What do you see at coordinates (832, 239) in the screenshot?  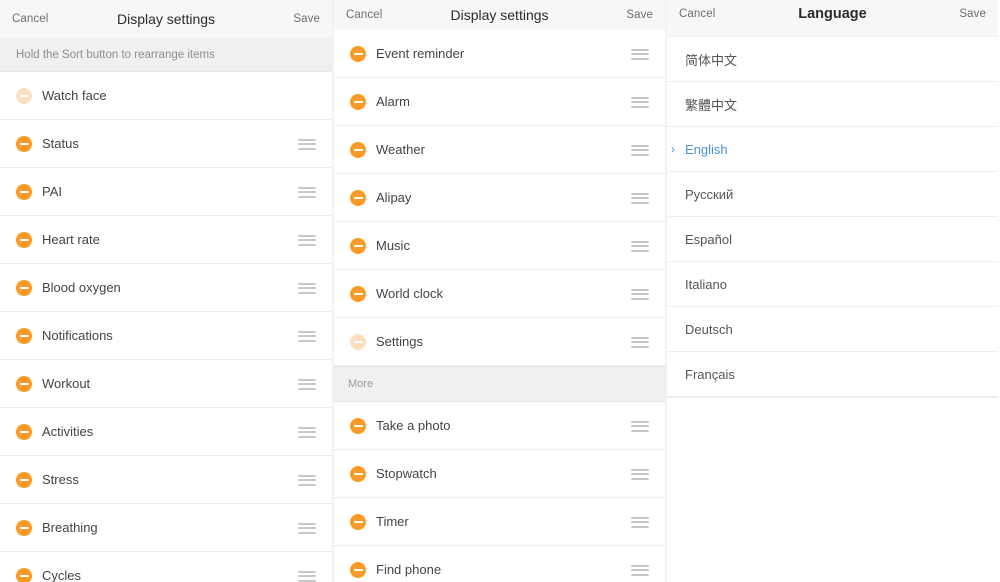 I see `language-option: Español` at bounding box center [832, 239].